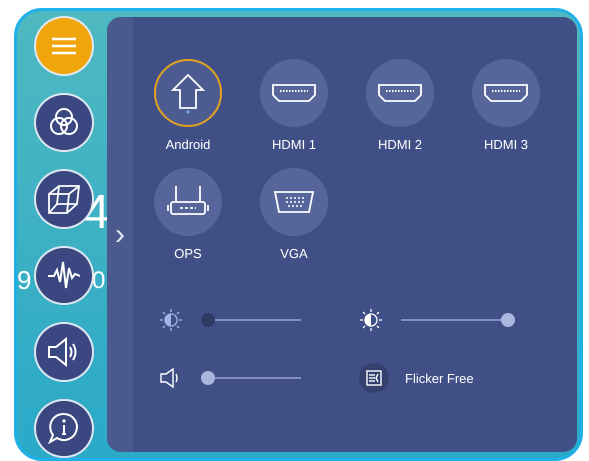  Describe the element at coordinates (120, 235) in the screenshot. I see `expand-chevron: ›` at that location.